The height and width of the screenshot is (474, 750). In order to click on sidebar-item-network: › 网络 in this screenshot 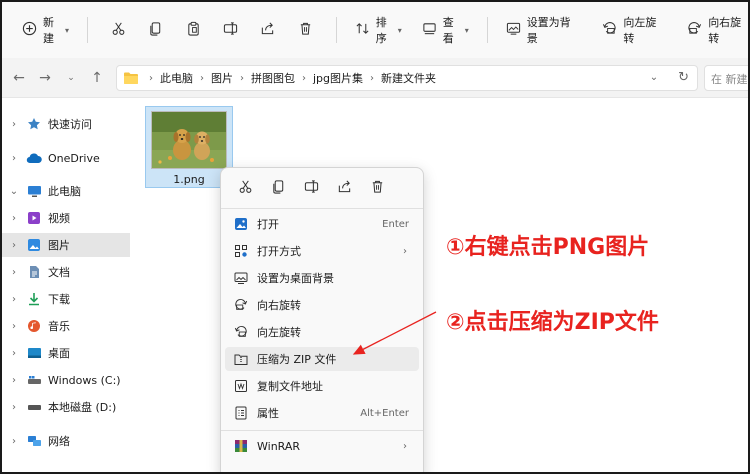, I will do `click(66, 441)`.